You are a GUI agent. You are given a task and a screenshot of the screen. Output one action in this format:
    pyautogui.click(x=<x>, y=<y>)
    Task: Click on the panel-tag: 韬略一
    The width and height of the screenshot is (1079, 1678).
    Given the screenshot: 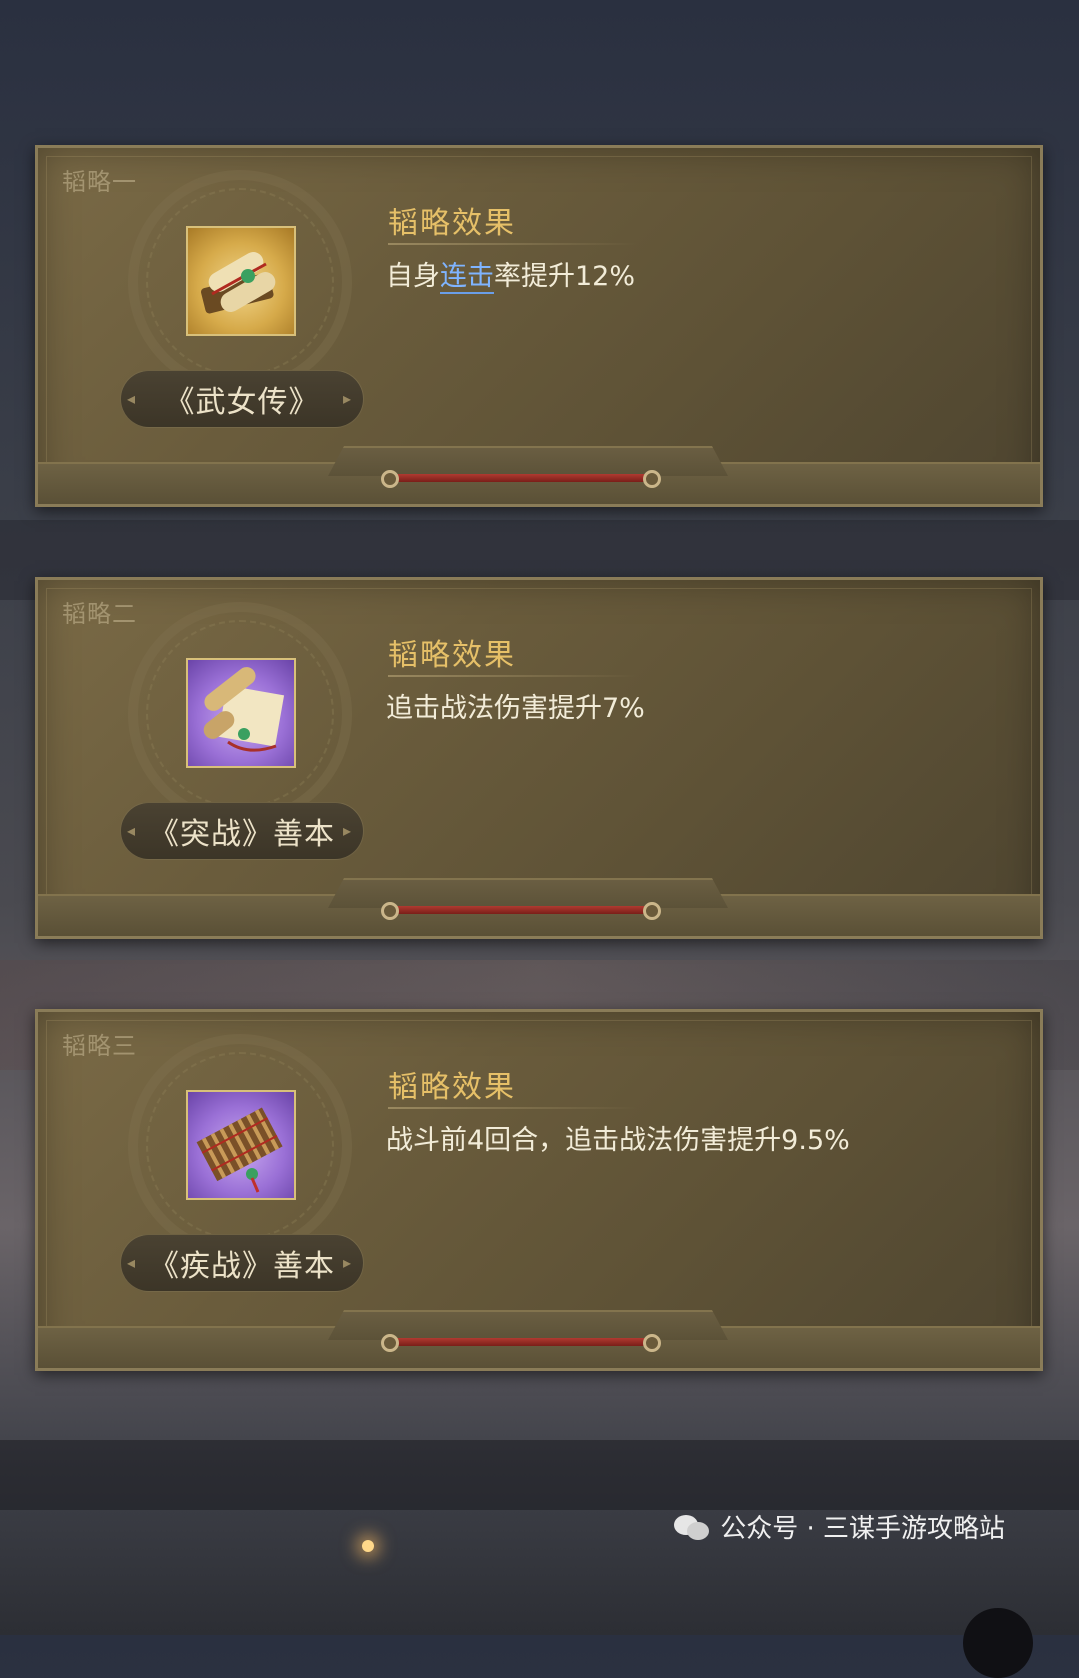 What is the action you would take?
    pyautogui.click(x=99, y=182)
    